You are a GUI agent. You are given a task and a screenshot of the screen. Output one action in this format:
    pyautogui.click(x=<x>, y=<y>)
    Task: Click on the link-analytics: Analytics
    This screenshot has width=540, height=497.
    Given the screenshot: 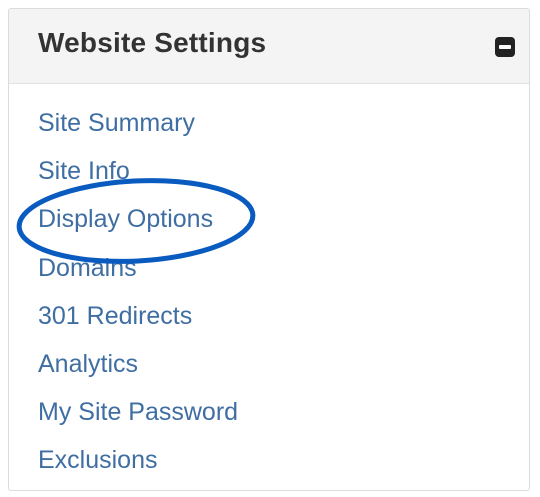 What is the action you would take?
    pyautogui.click(x=88, y=364)
    